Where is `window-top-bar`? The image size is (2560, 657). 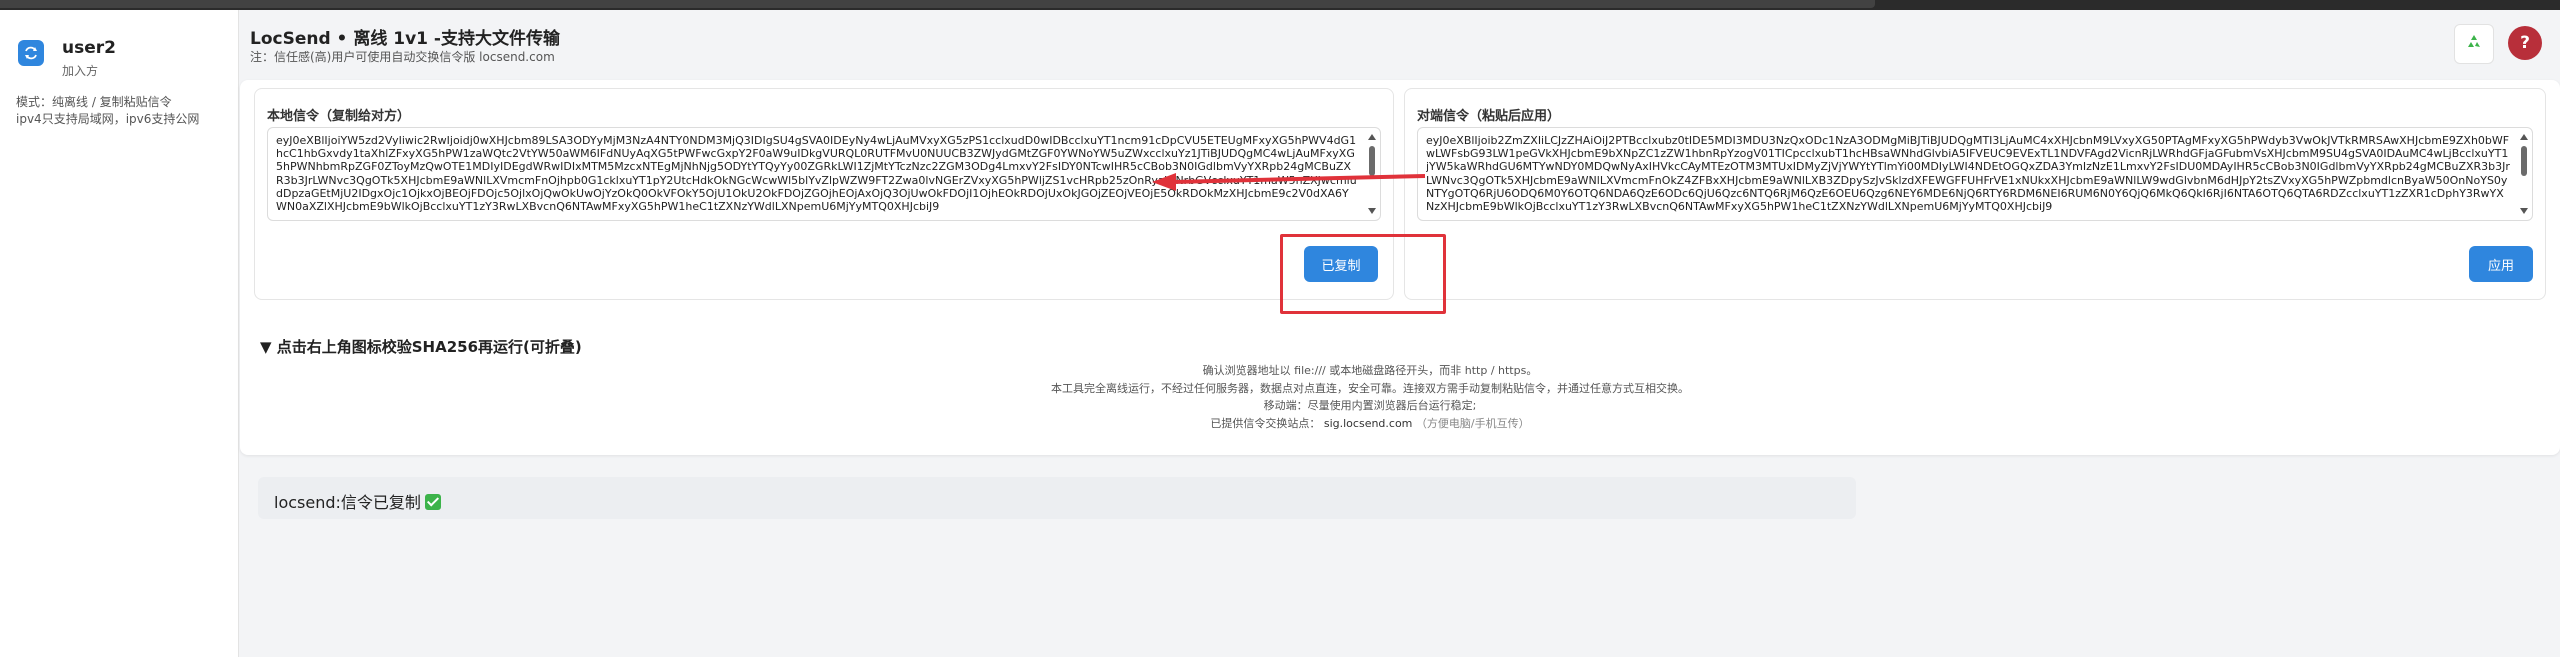 window-top-bar is located at coordinates (1280, 5).